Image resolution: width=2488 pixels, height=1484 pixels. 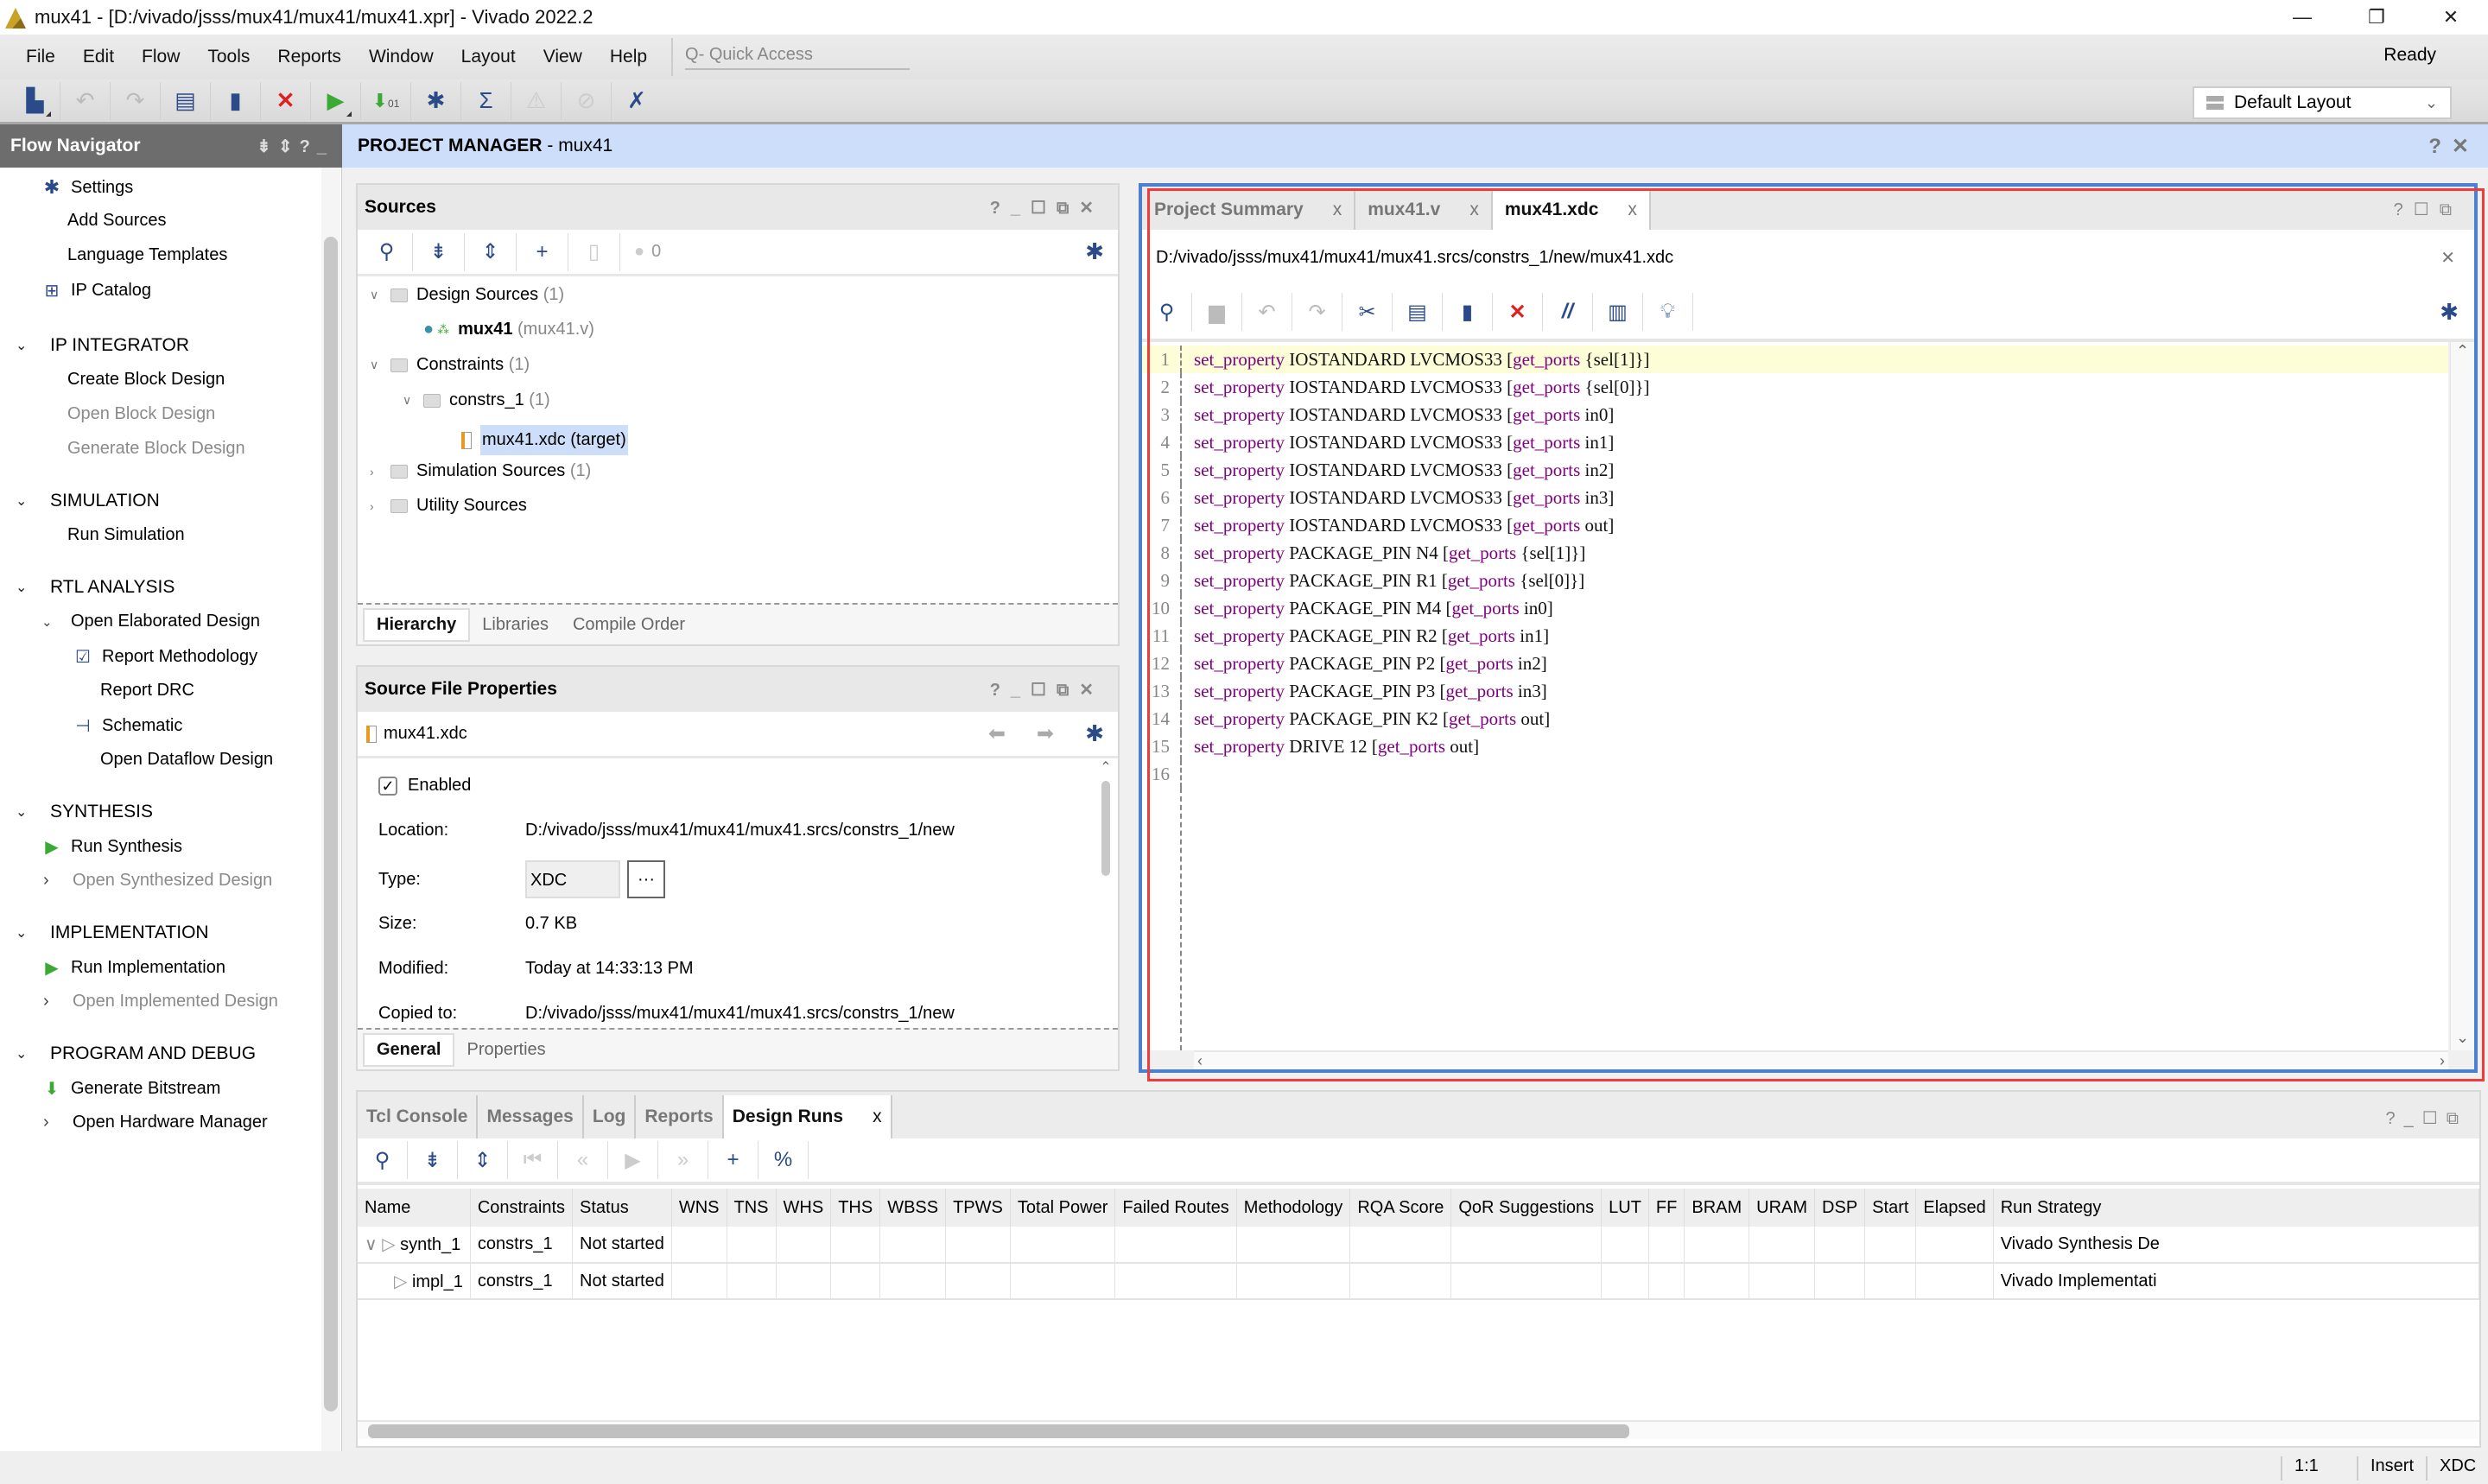 What do you see at coordinates (419, 1116) in the screenshot?
I see `tab-tcl-console: Tcl Console` at bounding box center [419, 1116].